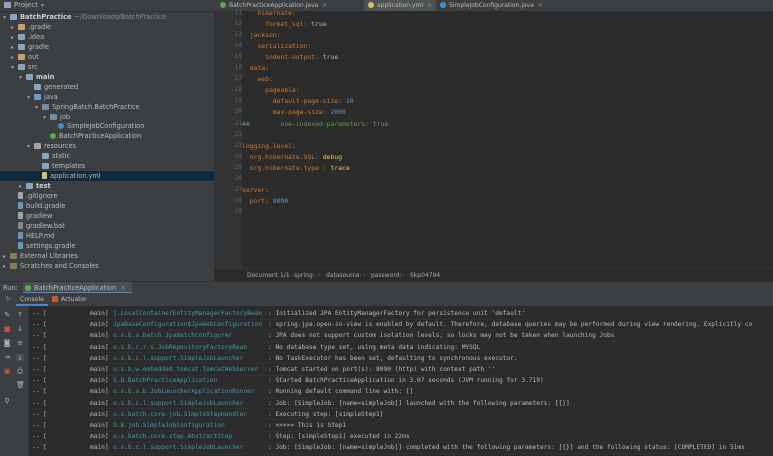 Image resolution: width=773 pixels, height=456 pixels. What do you see at coordinates (20, 385) in the screenshot?
I see `trash-icon: 🗑` at bounding box center [20, 385].